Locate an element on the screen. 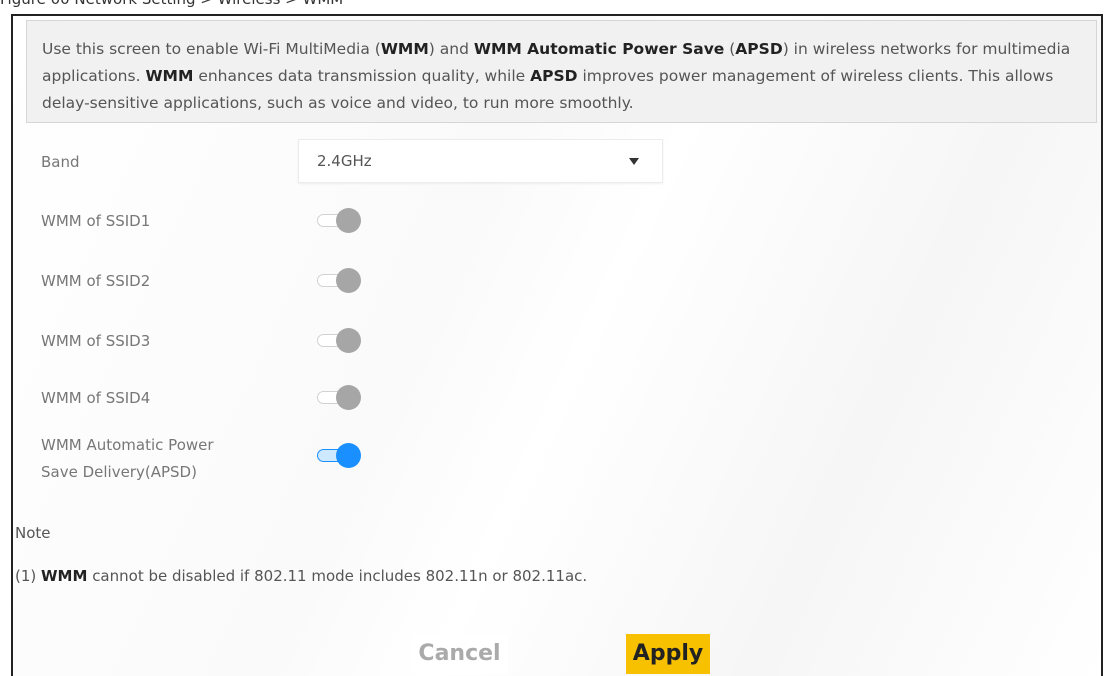 The height and width of the screenshot is (676, 1110). band-select: 2.4GHz is located at coordinates (480, 161).